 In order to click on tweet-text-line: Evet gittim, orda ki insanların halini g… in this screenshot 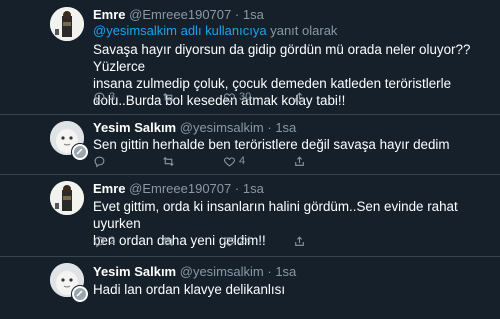, I will do `click(275, 215)`.